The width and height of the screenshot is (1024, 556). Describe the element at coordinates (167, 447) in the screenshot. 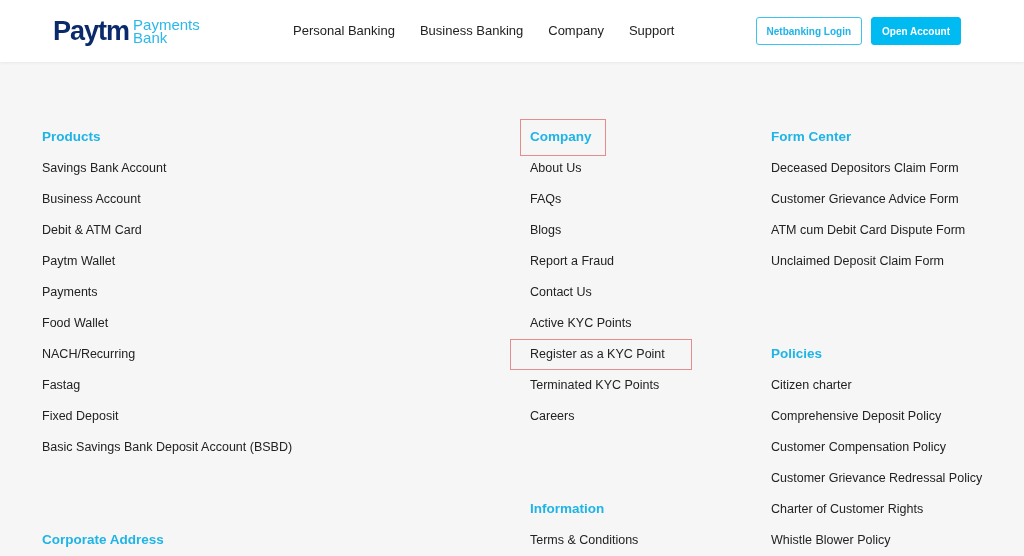

I see `footer-link: Basic Savings Bank Deposit Account (BSBD)` at that location.